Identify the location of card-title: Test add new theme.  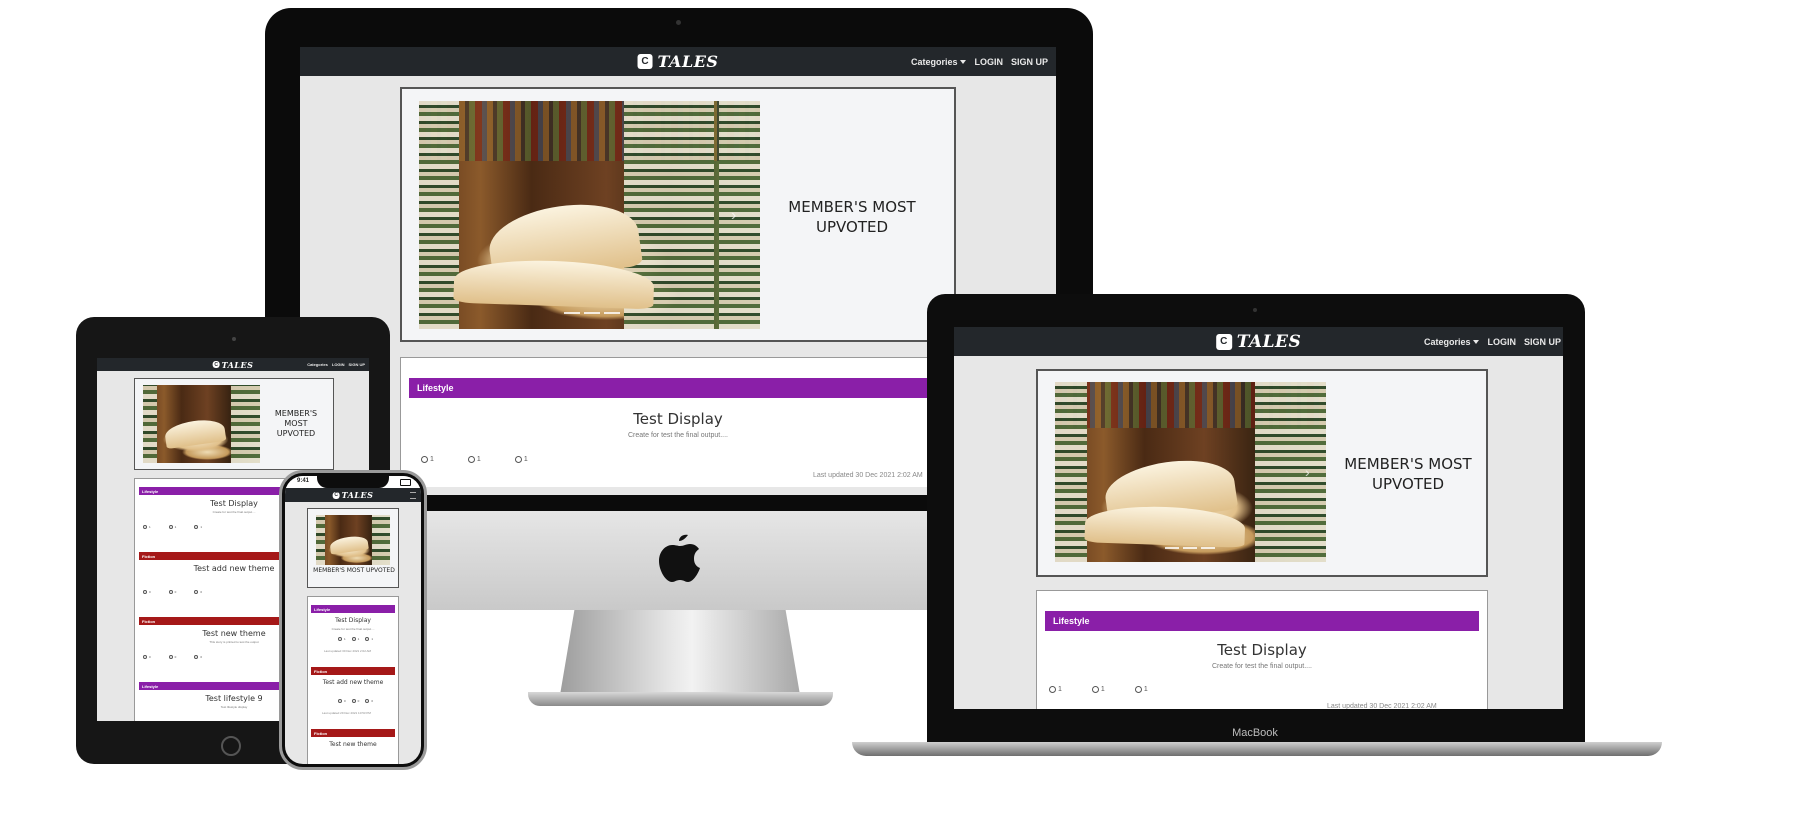
(353, 682).